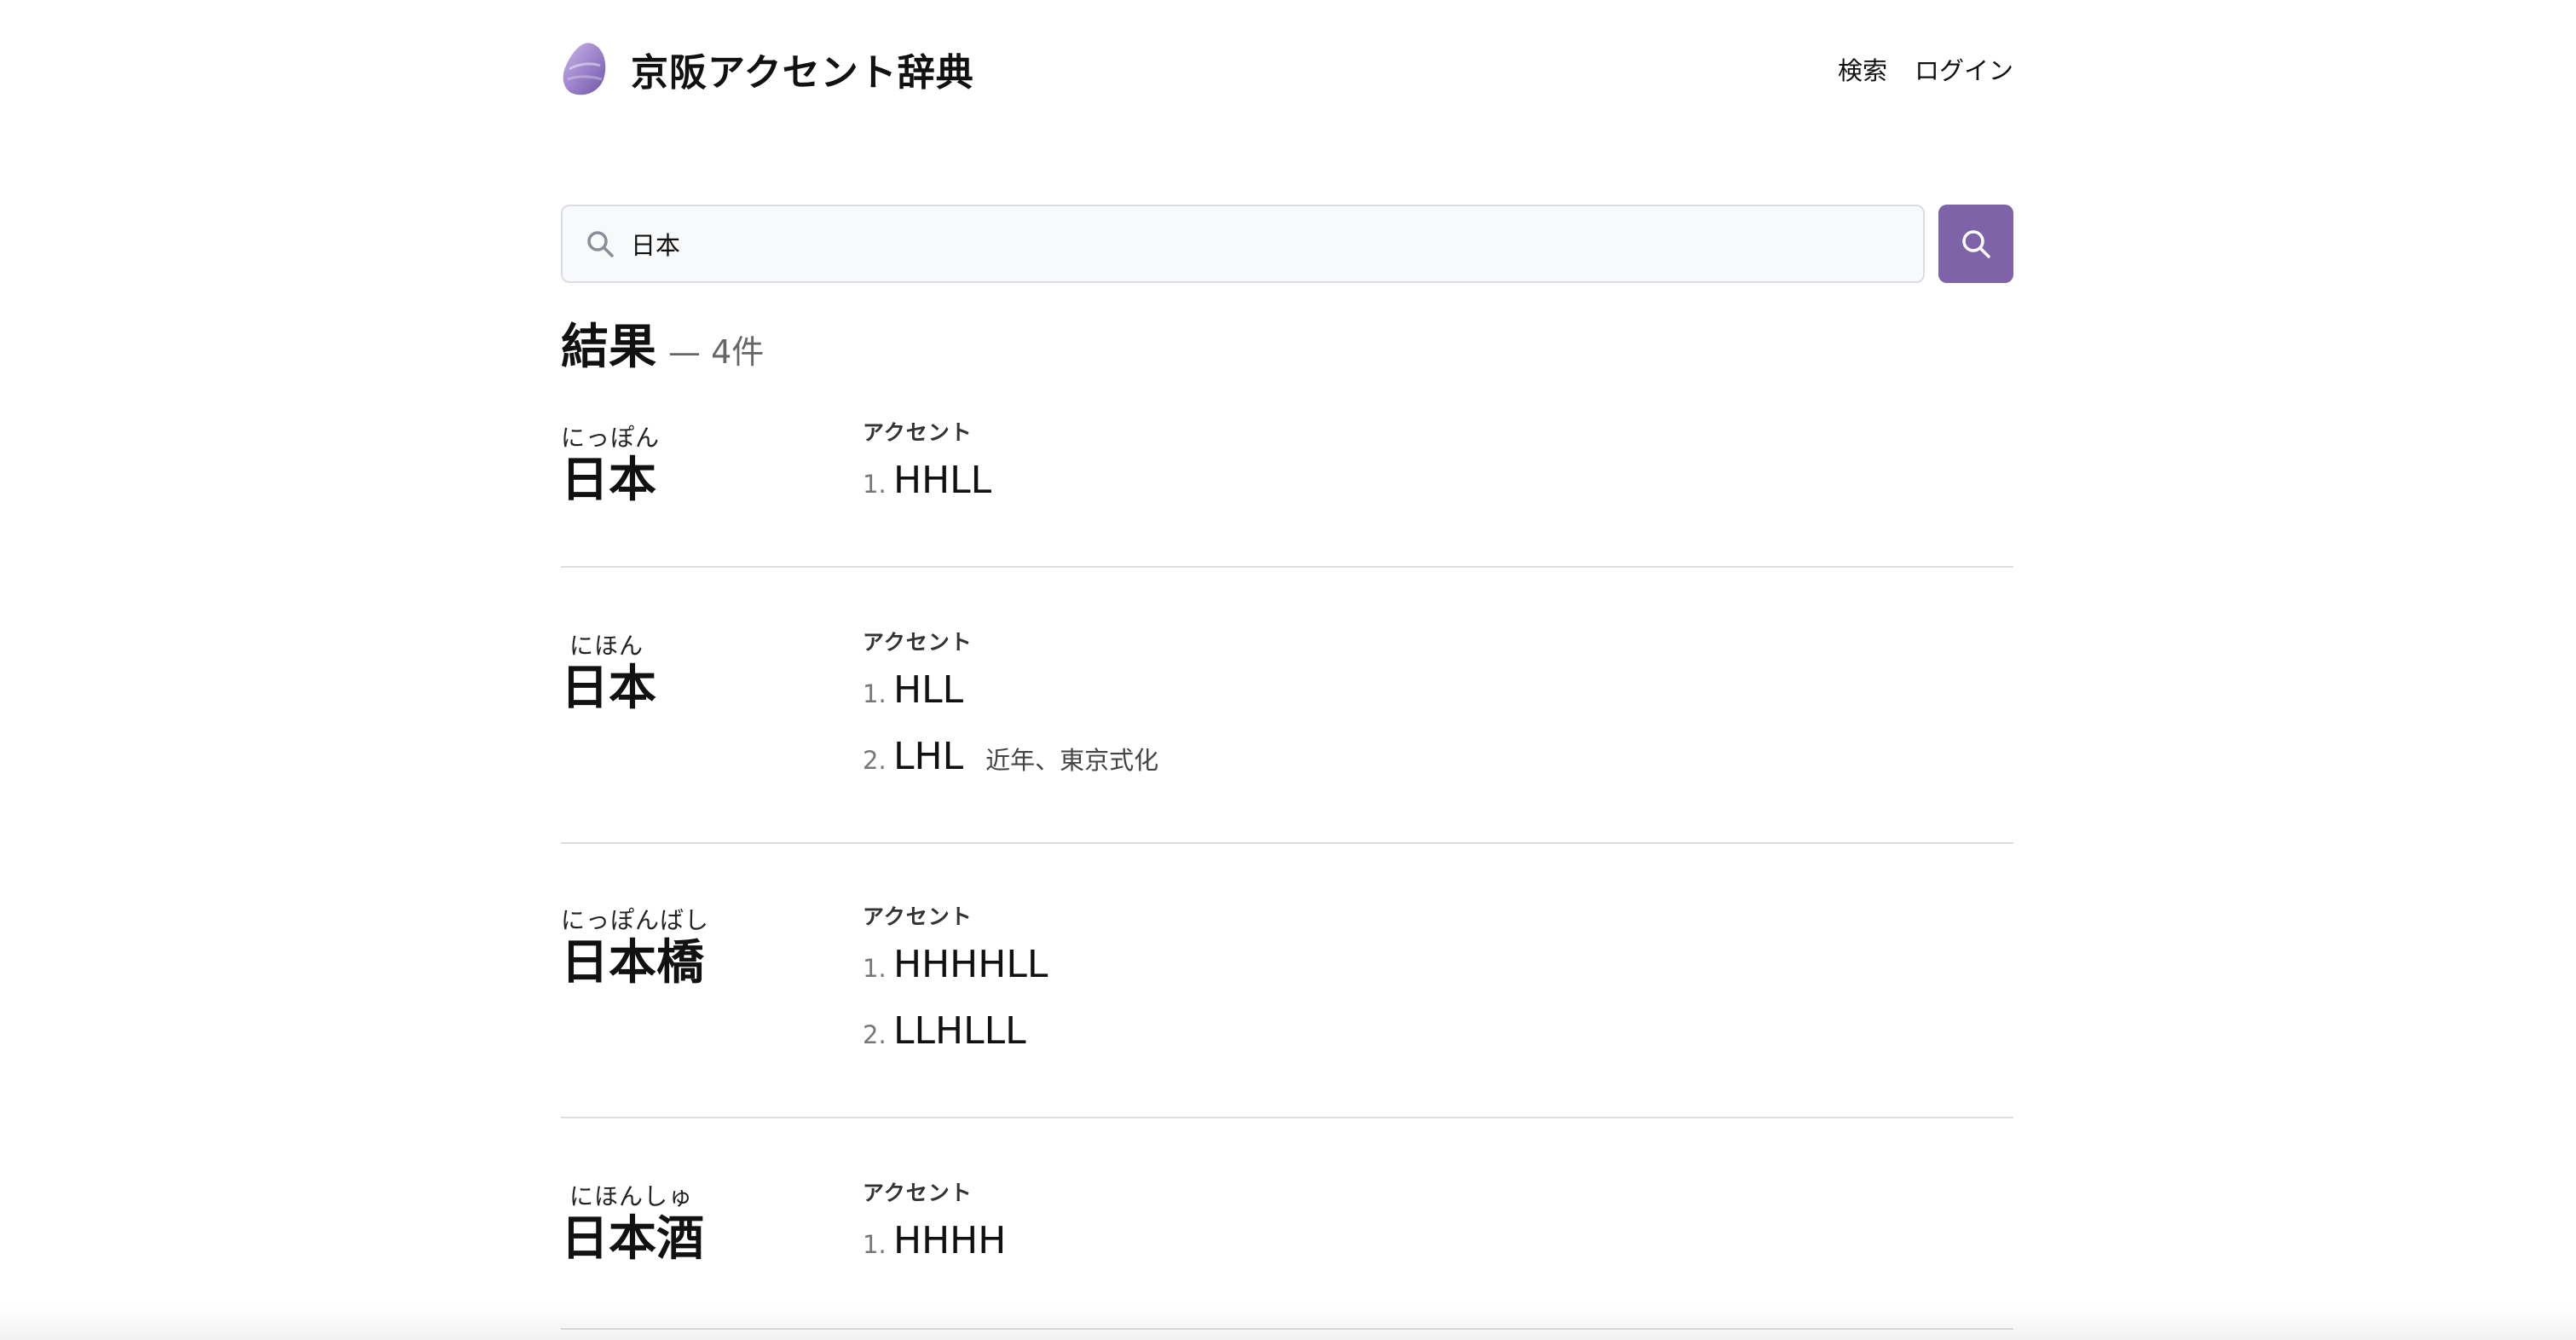 This screenshot has height=1340, width=2576. I want to click on accent-item: 2. LLHLLL, so click(955, 1035).